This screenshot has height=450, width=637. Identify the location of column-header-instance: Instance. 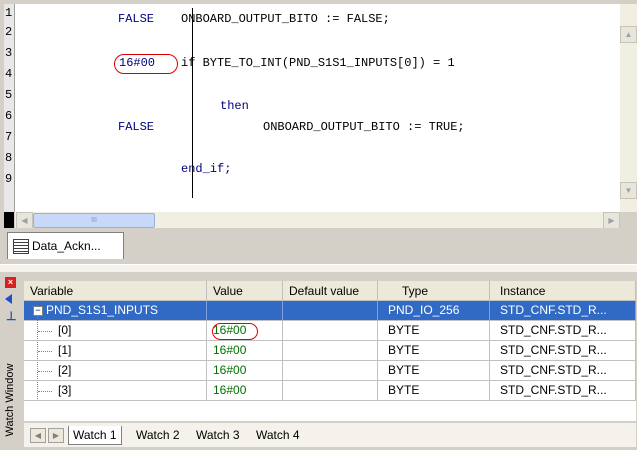
(563, 291).